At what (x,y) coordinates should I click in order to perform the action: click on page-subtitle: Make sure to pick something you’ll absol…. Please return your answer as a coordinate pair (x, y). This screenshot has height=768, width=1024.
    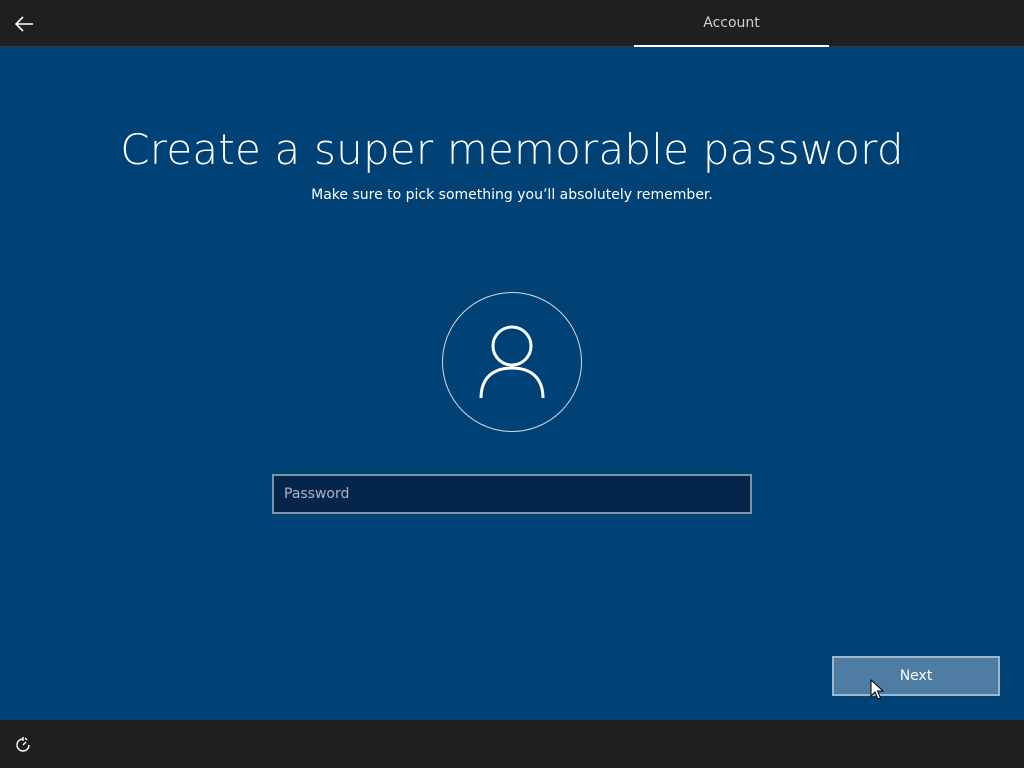
    Looking at the image, I should click on (512, 195).